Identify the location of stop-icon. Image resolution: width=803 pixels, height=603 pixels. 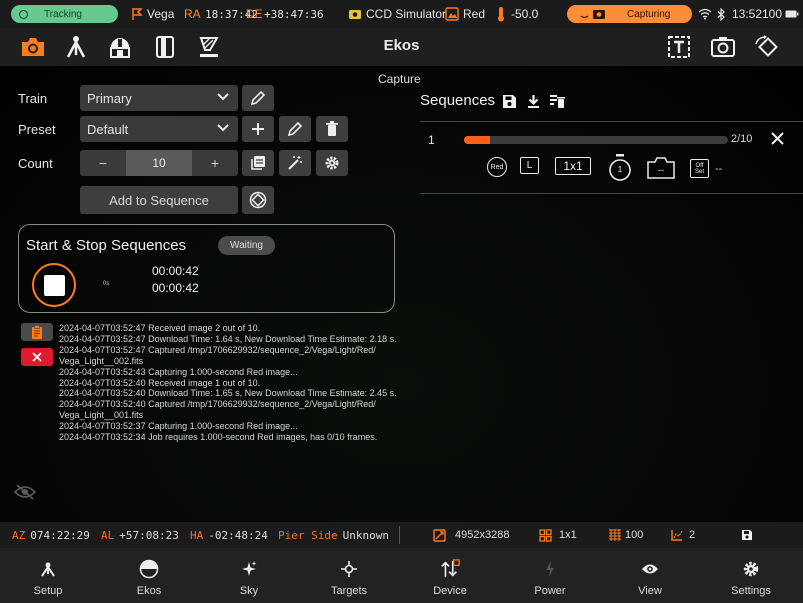
(54, 285).